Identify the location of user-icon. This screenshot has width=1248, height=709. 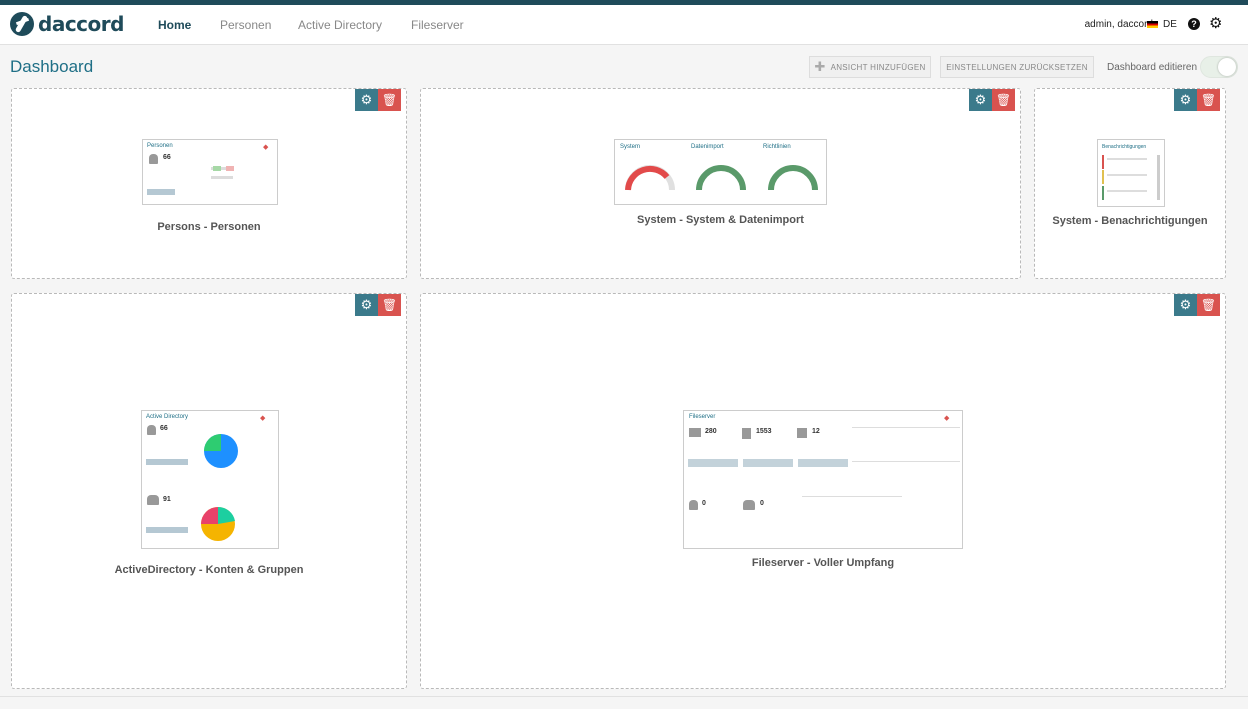
(693, 505).